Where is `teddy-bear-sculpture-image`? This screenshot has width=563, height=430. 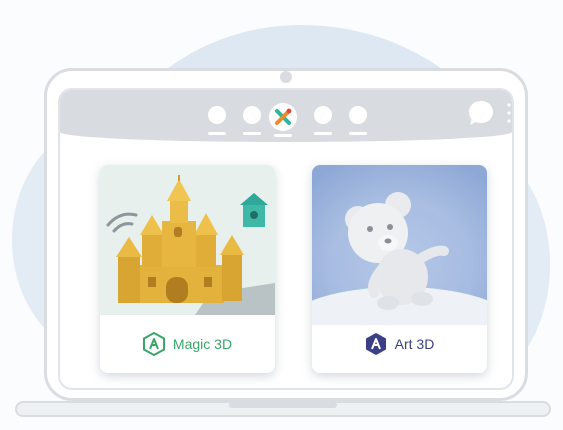 teddy-bear-sculpture-image is located at coordinates (399, 245).